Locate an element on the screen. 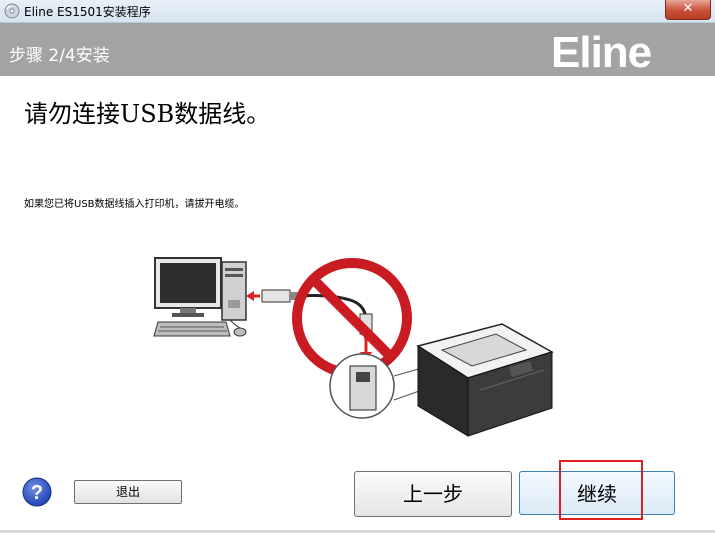 This screenshot has height=533, width=715. step-indicator: 步骤 2/4安装 is located at coordinates (59, 56).